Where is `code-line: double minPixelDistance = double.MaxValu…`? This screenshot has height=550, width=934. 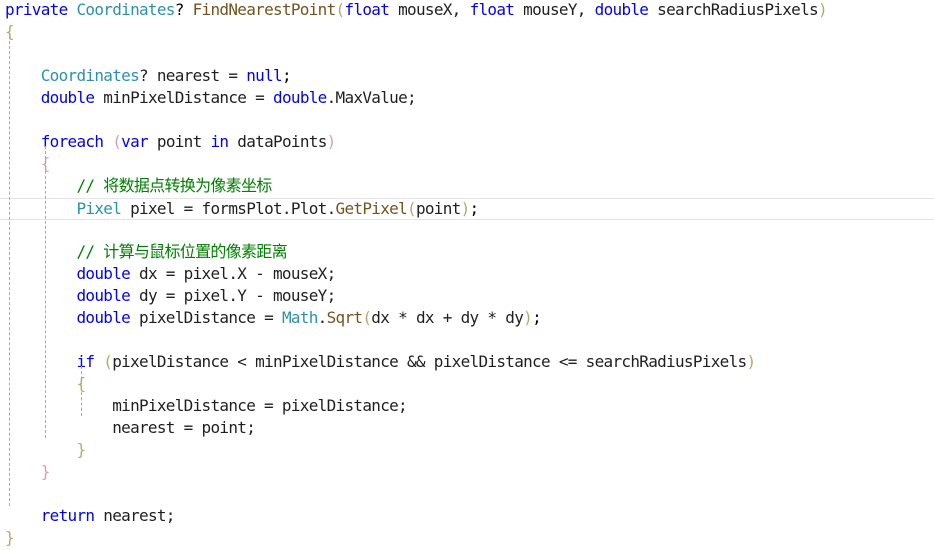 code-line: double minPixelDistance = double.MaxValu… is located at coordinates (467, 99).